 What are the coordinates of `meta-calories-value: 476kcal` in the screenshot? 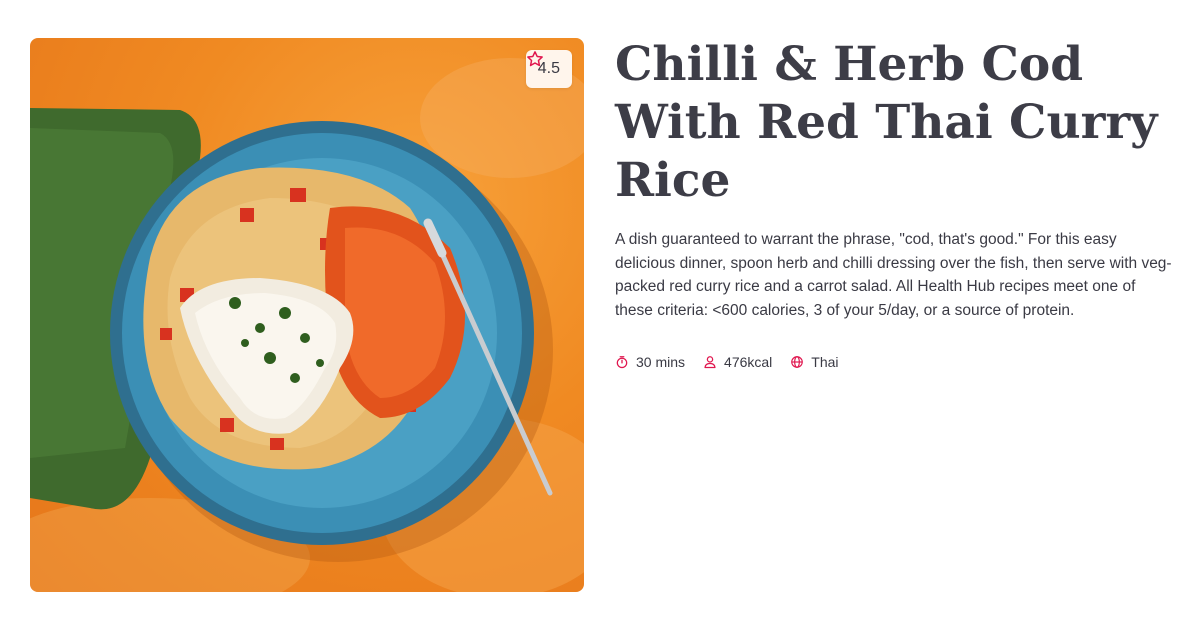 It's located at (748, 362).